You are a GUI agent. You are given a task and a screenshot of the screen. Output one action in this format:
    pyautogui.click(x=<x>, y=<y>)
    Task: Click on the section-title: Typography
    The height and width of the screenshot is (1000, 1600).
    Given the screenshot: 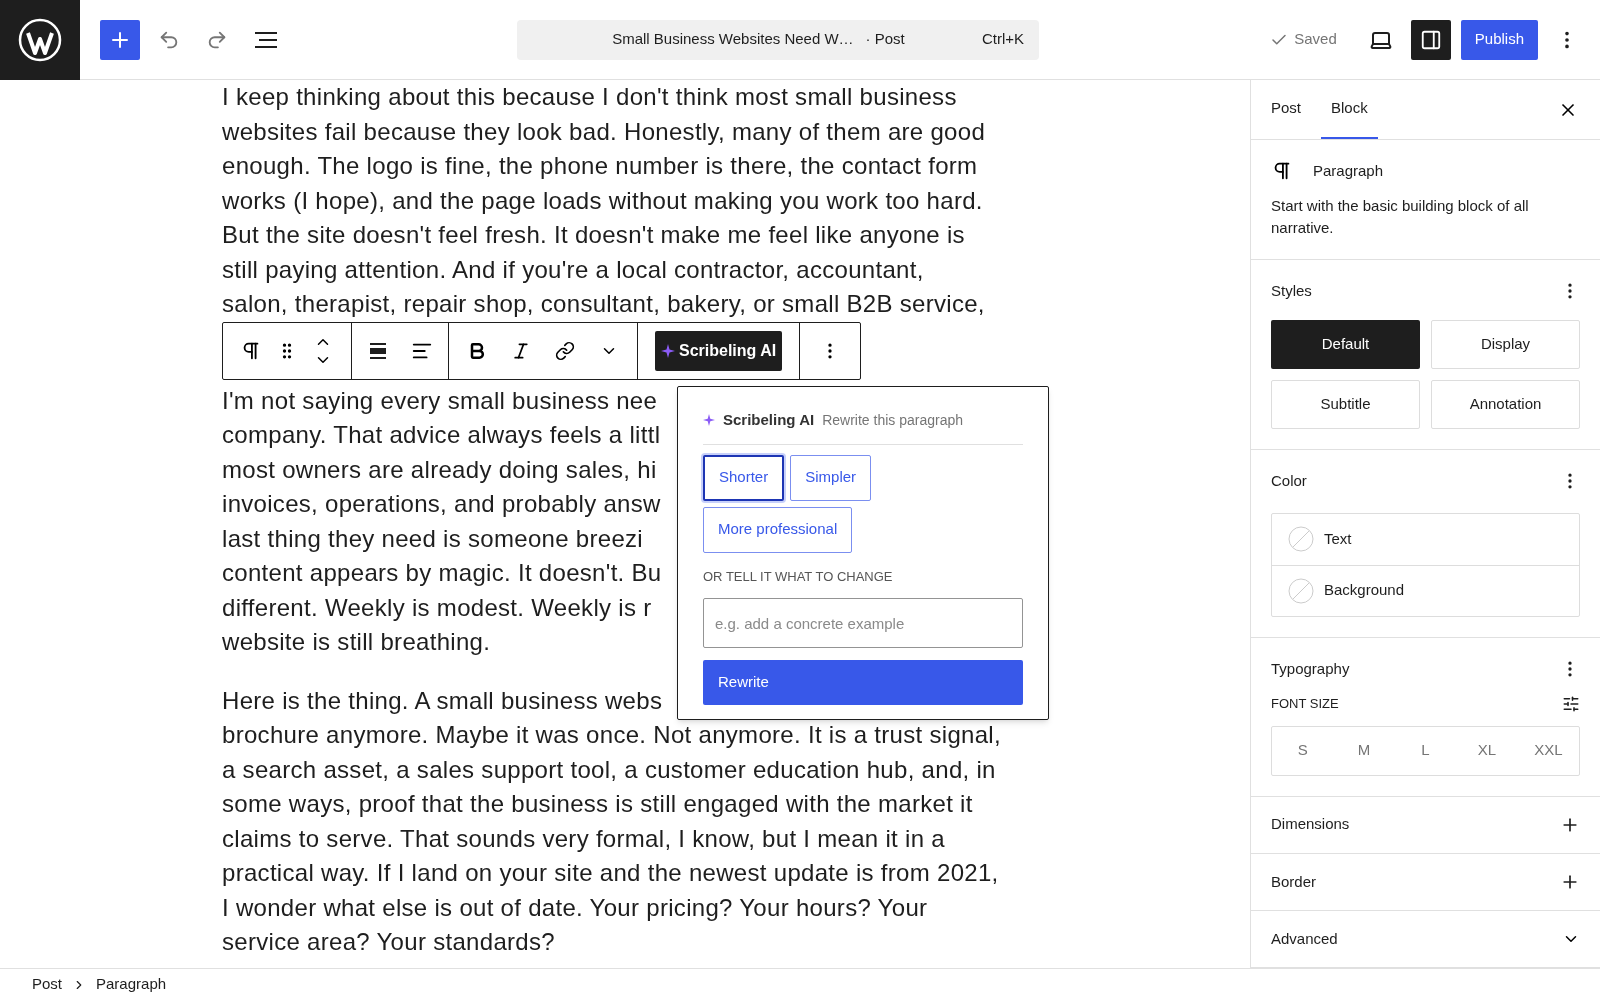 What is the action you would take?
    pyautogui.click(x=1310, y=668)
    